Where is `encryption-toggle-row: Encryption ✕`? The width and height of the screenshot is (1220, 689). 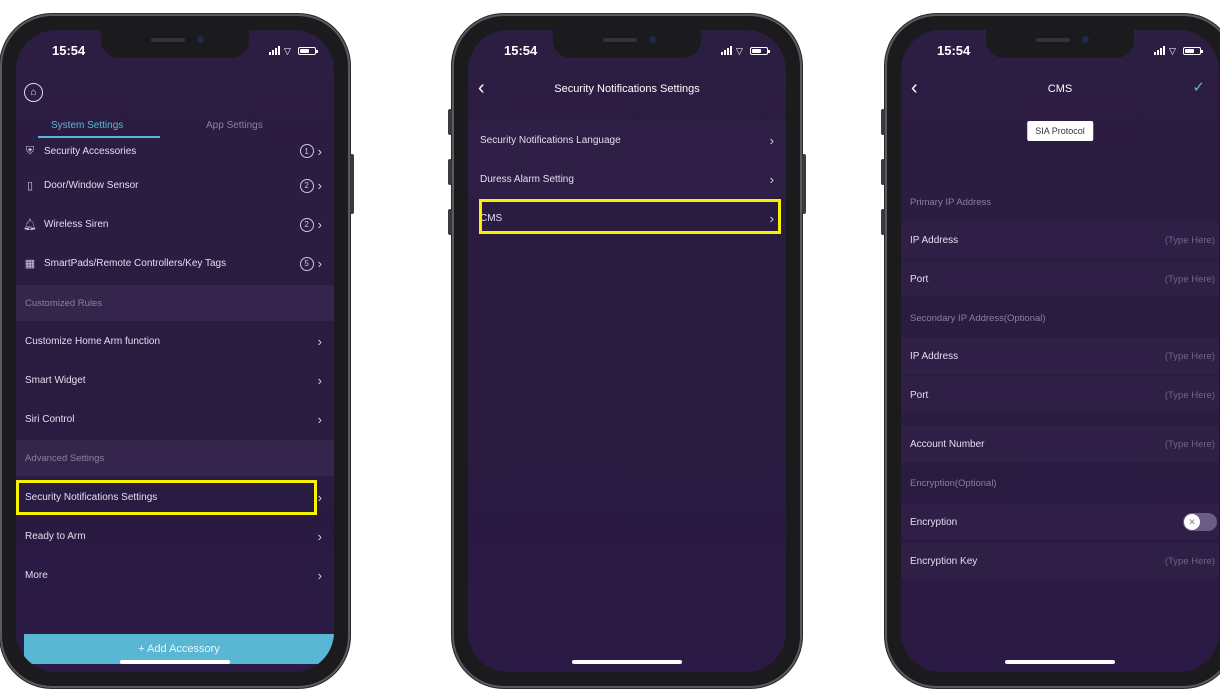 encryption-toggle-row: Encryption ✕ is located at coordinates (1060, 522).